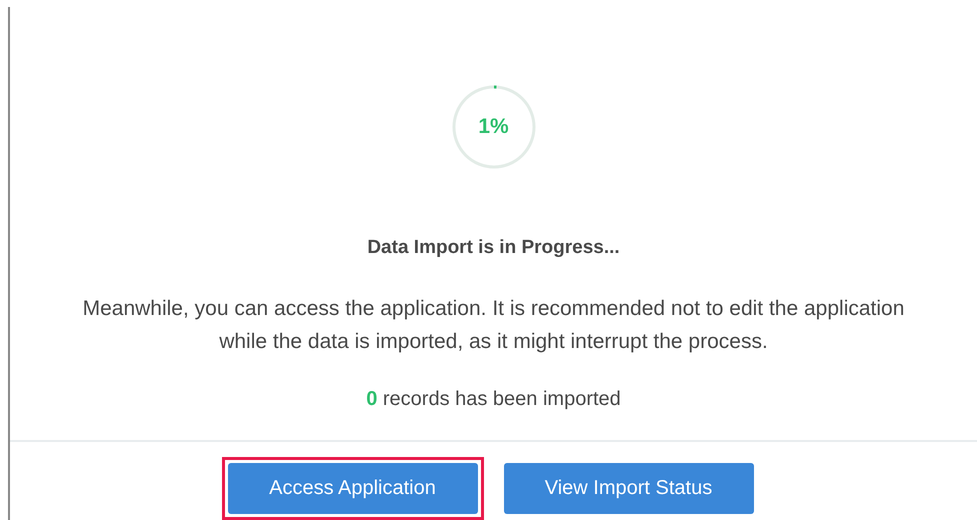 Image resolution: width=977 pixels, height=520 pixels. What do you see at coordinates (353, 488) in the screenshot?
I see `action-button: Access Application` at bounding box center [353, 488].